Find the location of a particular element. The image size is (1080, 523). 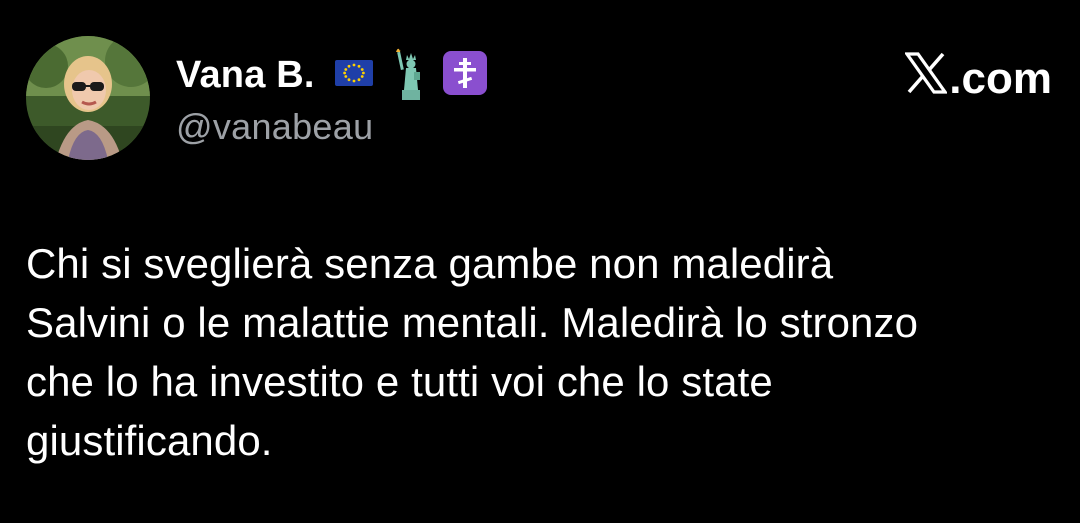

name-row: Vana B. is located at coordinates (331, 75).